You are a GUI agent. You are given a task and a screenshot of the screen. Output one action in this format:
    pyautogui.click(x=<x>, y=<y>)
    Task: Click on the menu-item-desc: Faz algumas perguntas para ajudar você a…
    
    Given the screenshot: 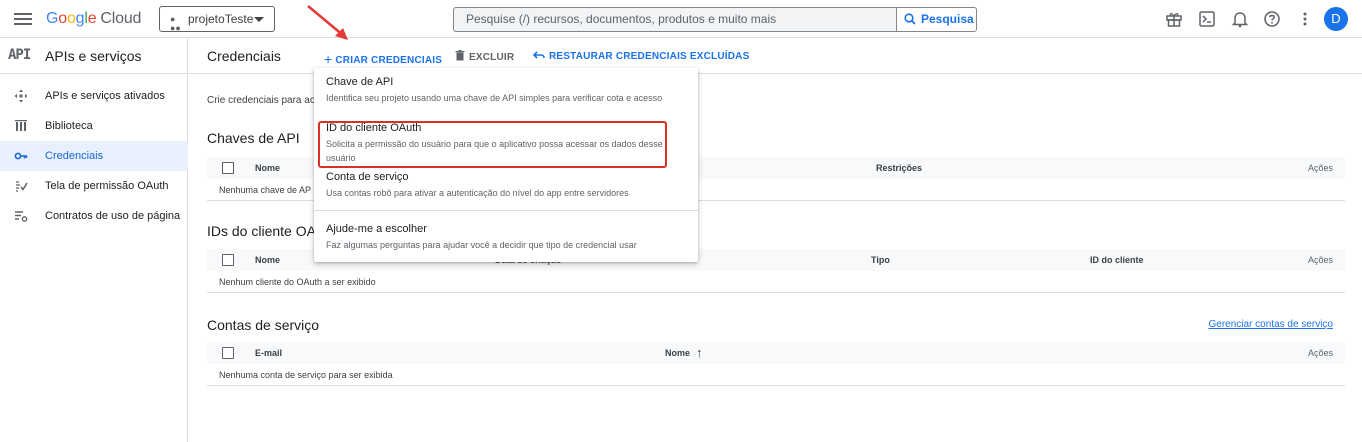 What is the action you would take?
    pyautogui.click(x=481, y=245)
    